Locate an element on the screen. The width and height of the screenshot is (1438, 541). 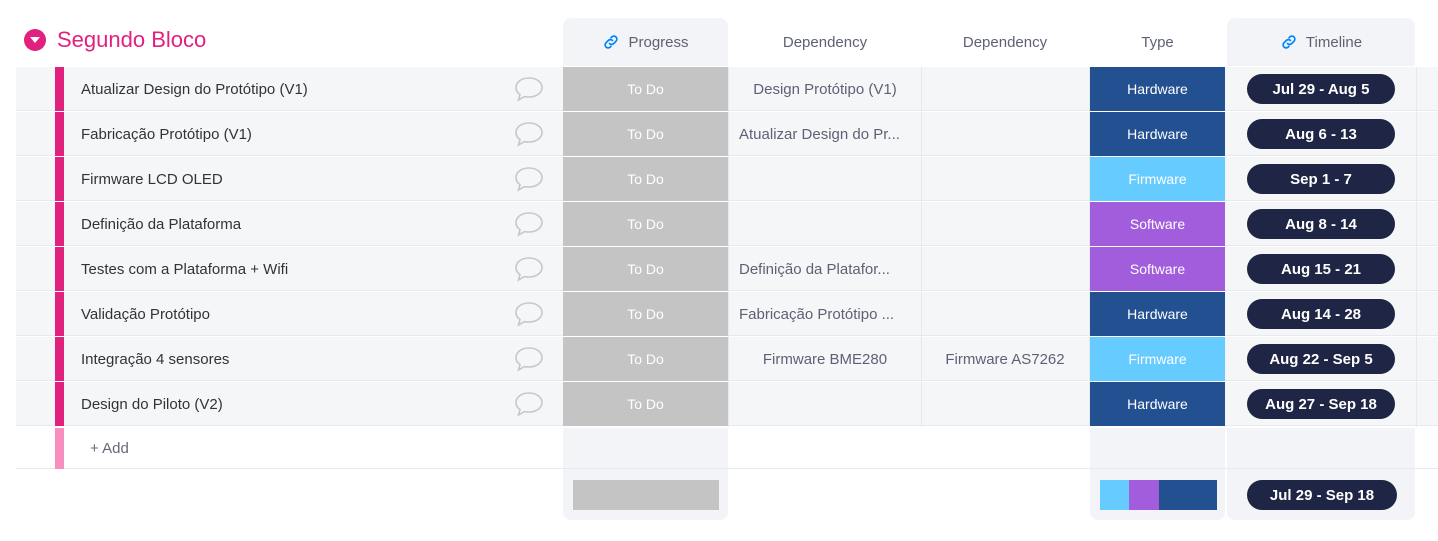
timeline-cell: Sep 1 - 7 is located at coordinates (1321, 179).